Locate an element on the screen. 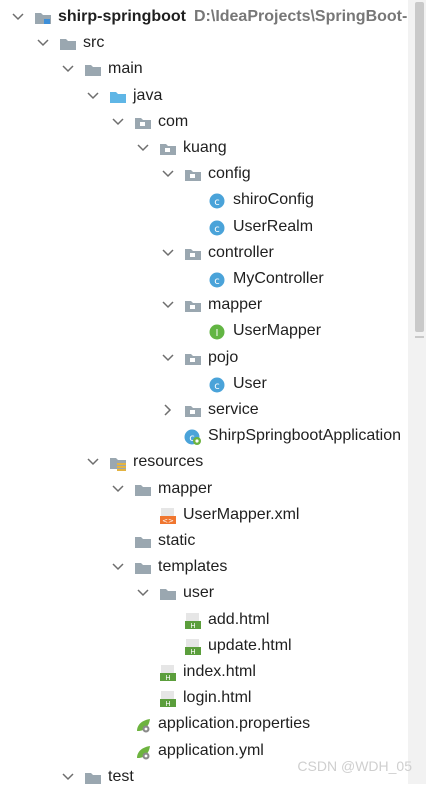 The width and height of the screenshot is (426, 795). tree-node: pojo is located at coordinates (204, 358).